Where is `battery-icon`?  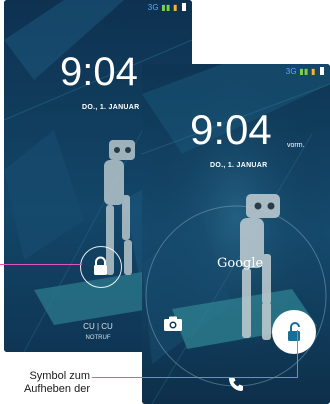
battery-icon is located at coordinates (184, 7).